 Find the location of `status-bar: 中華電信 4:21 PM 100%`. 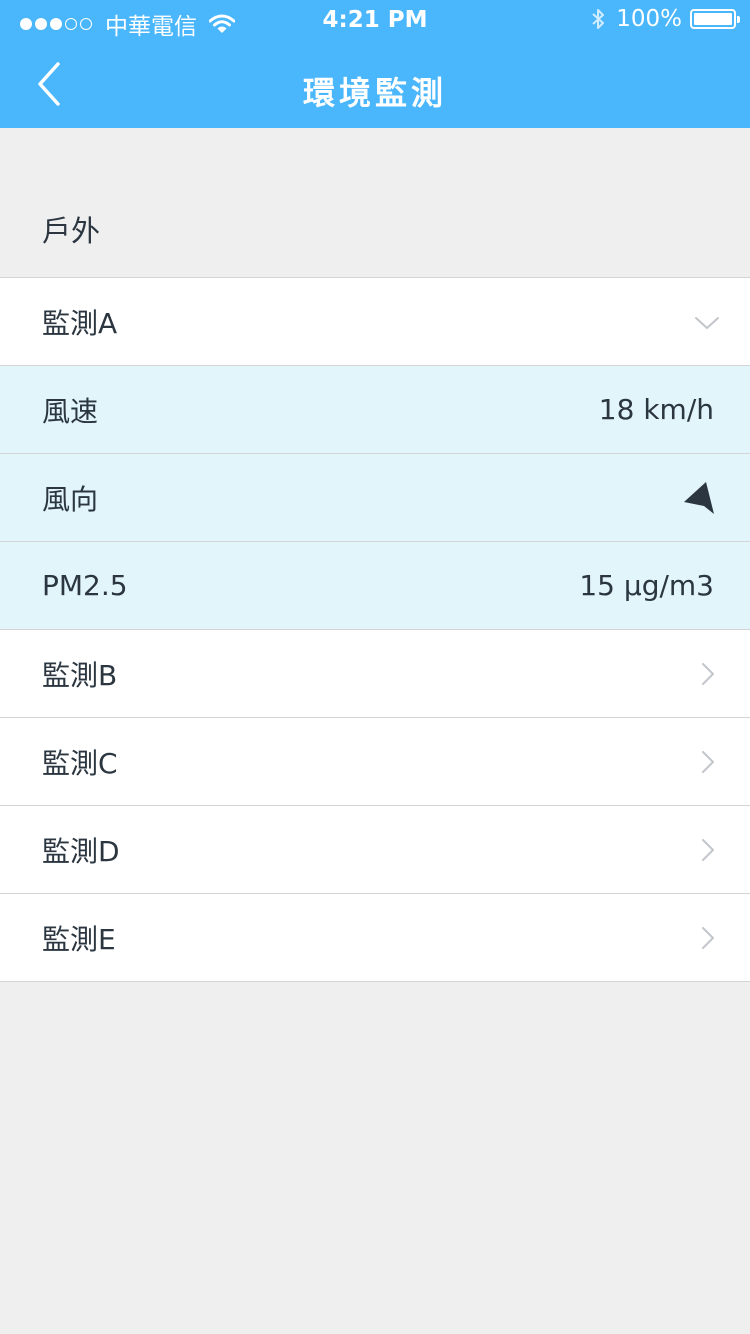

status-bar: 中華電信 4:21 PM 100% is located at coordinates (375, 20).